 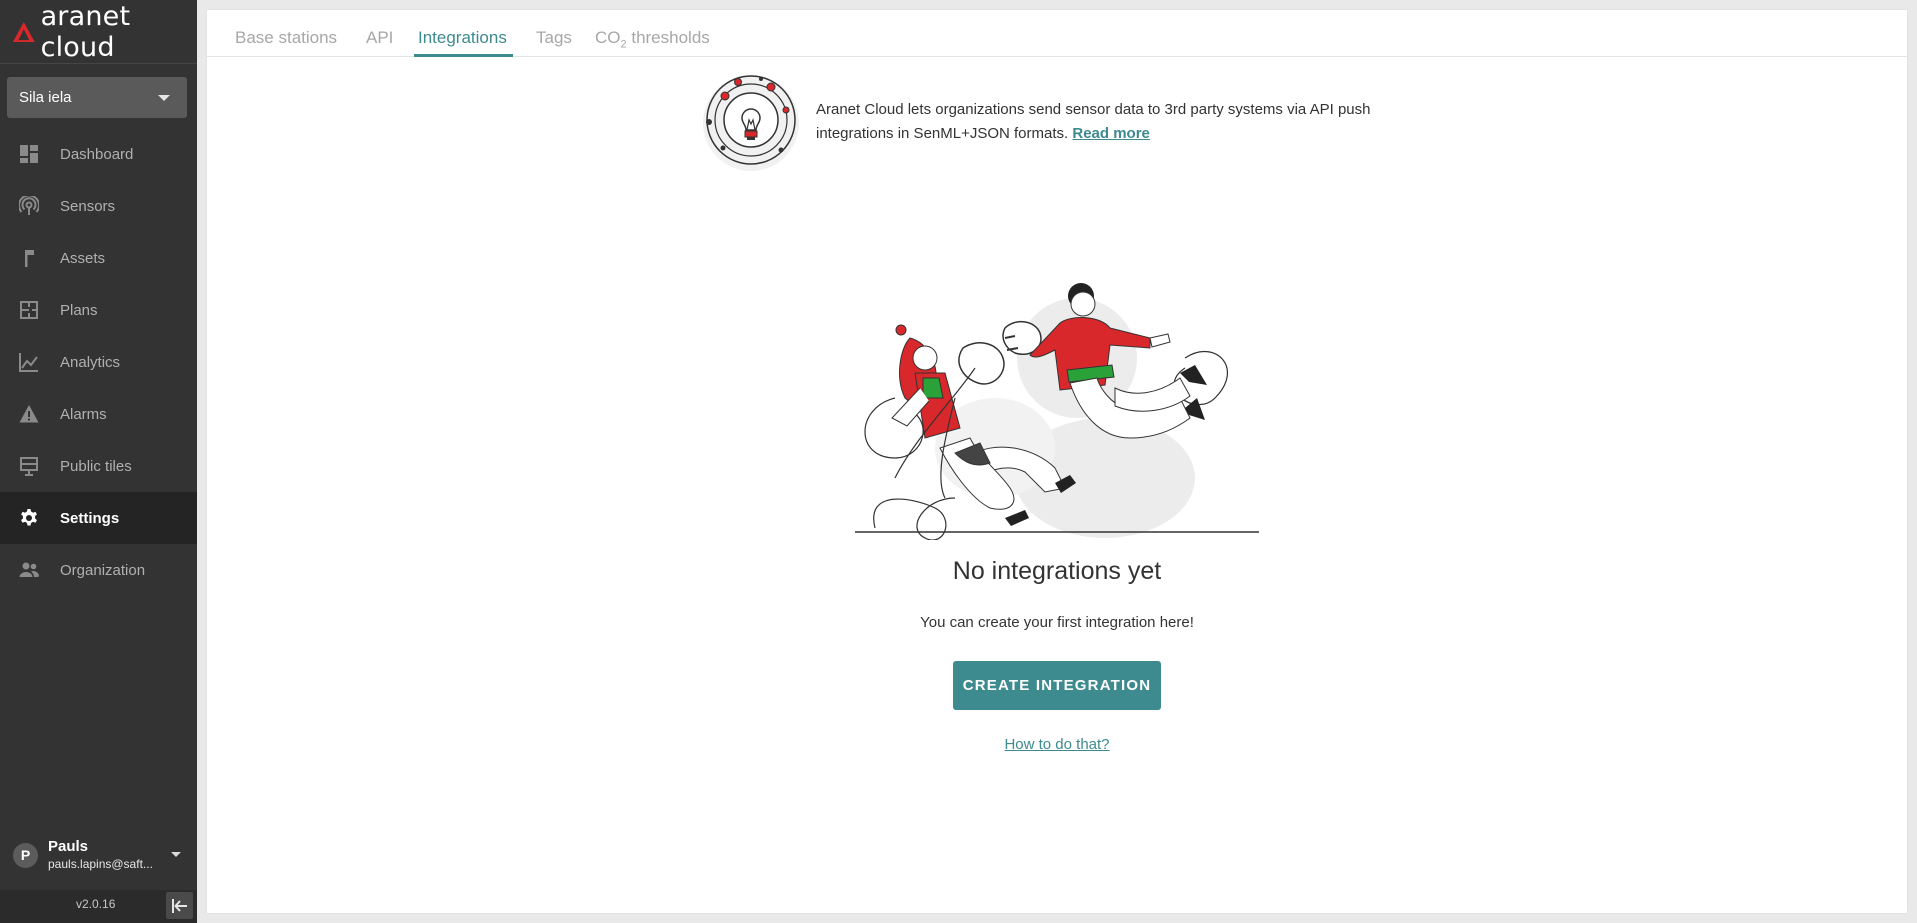 What do you see at coordinates (29, 466) in the screenshot?
I see `public-tiles-icon` at bounding box center [29, 466].